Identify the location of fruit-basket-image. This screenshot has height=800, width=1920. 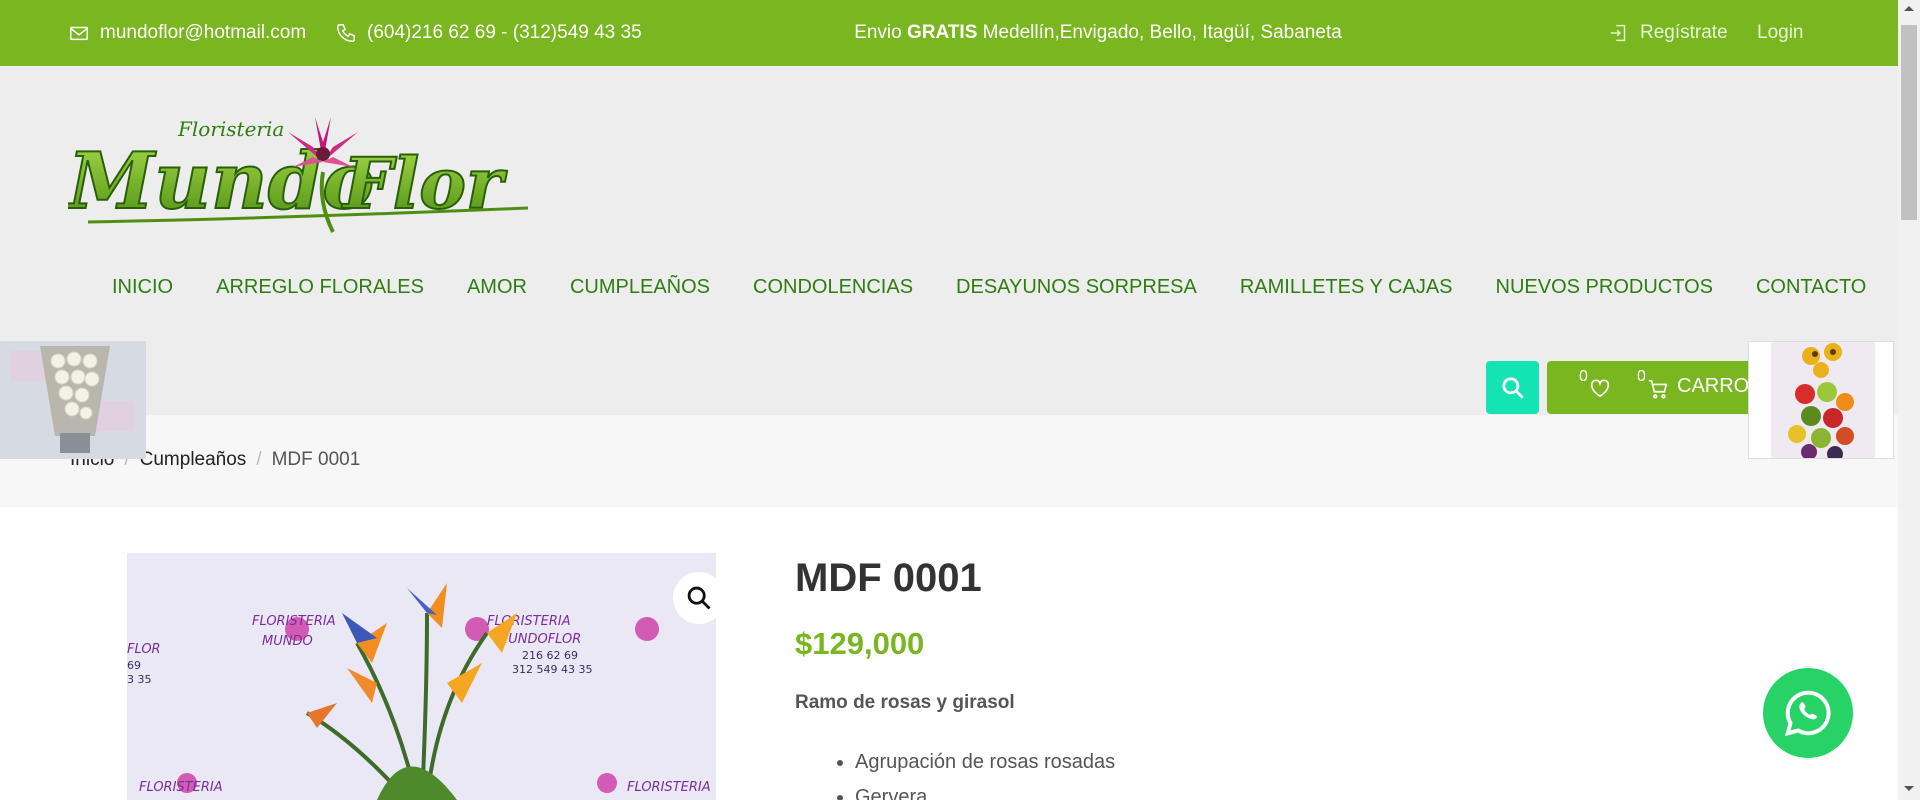
(1821, 400).